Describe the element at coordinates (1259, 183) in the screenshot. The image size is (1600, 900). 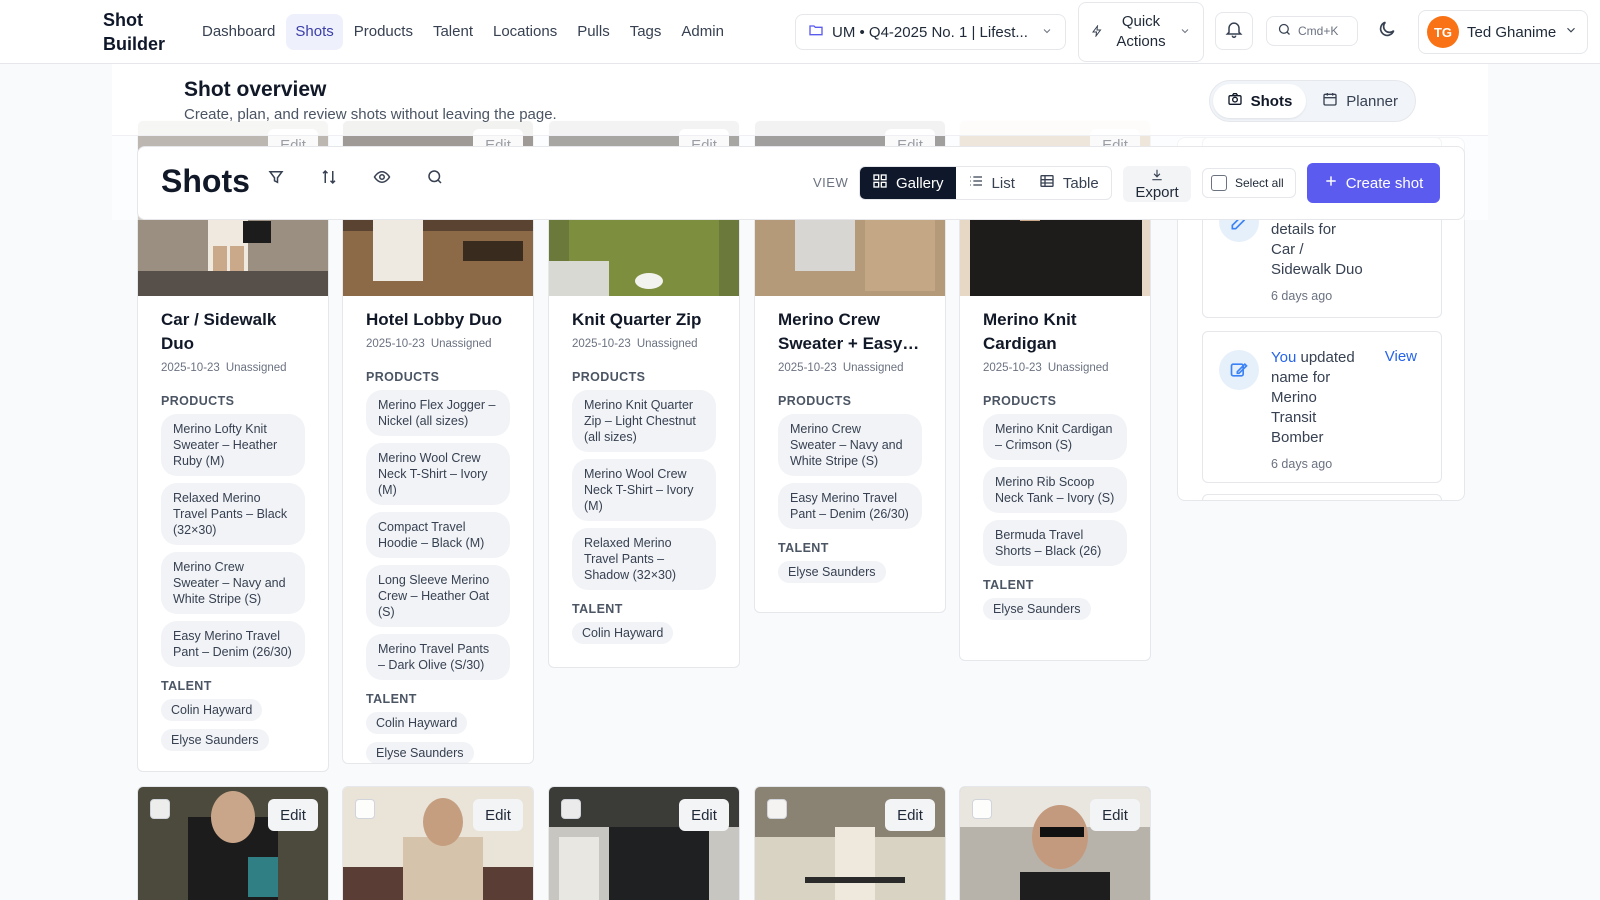
I see `select-all-label: Select all` at that location.